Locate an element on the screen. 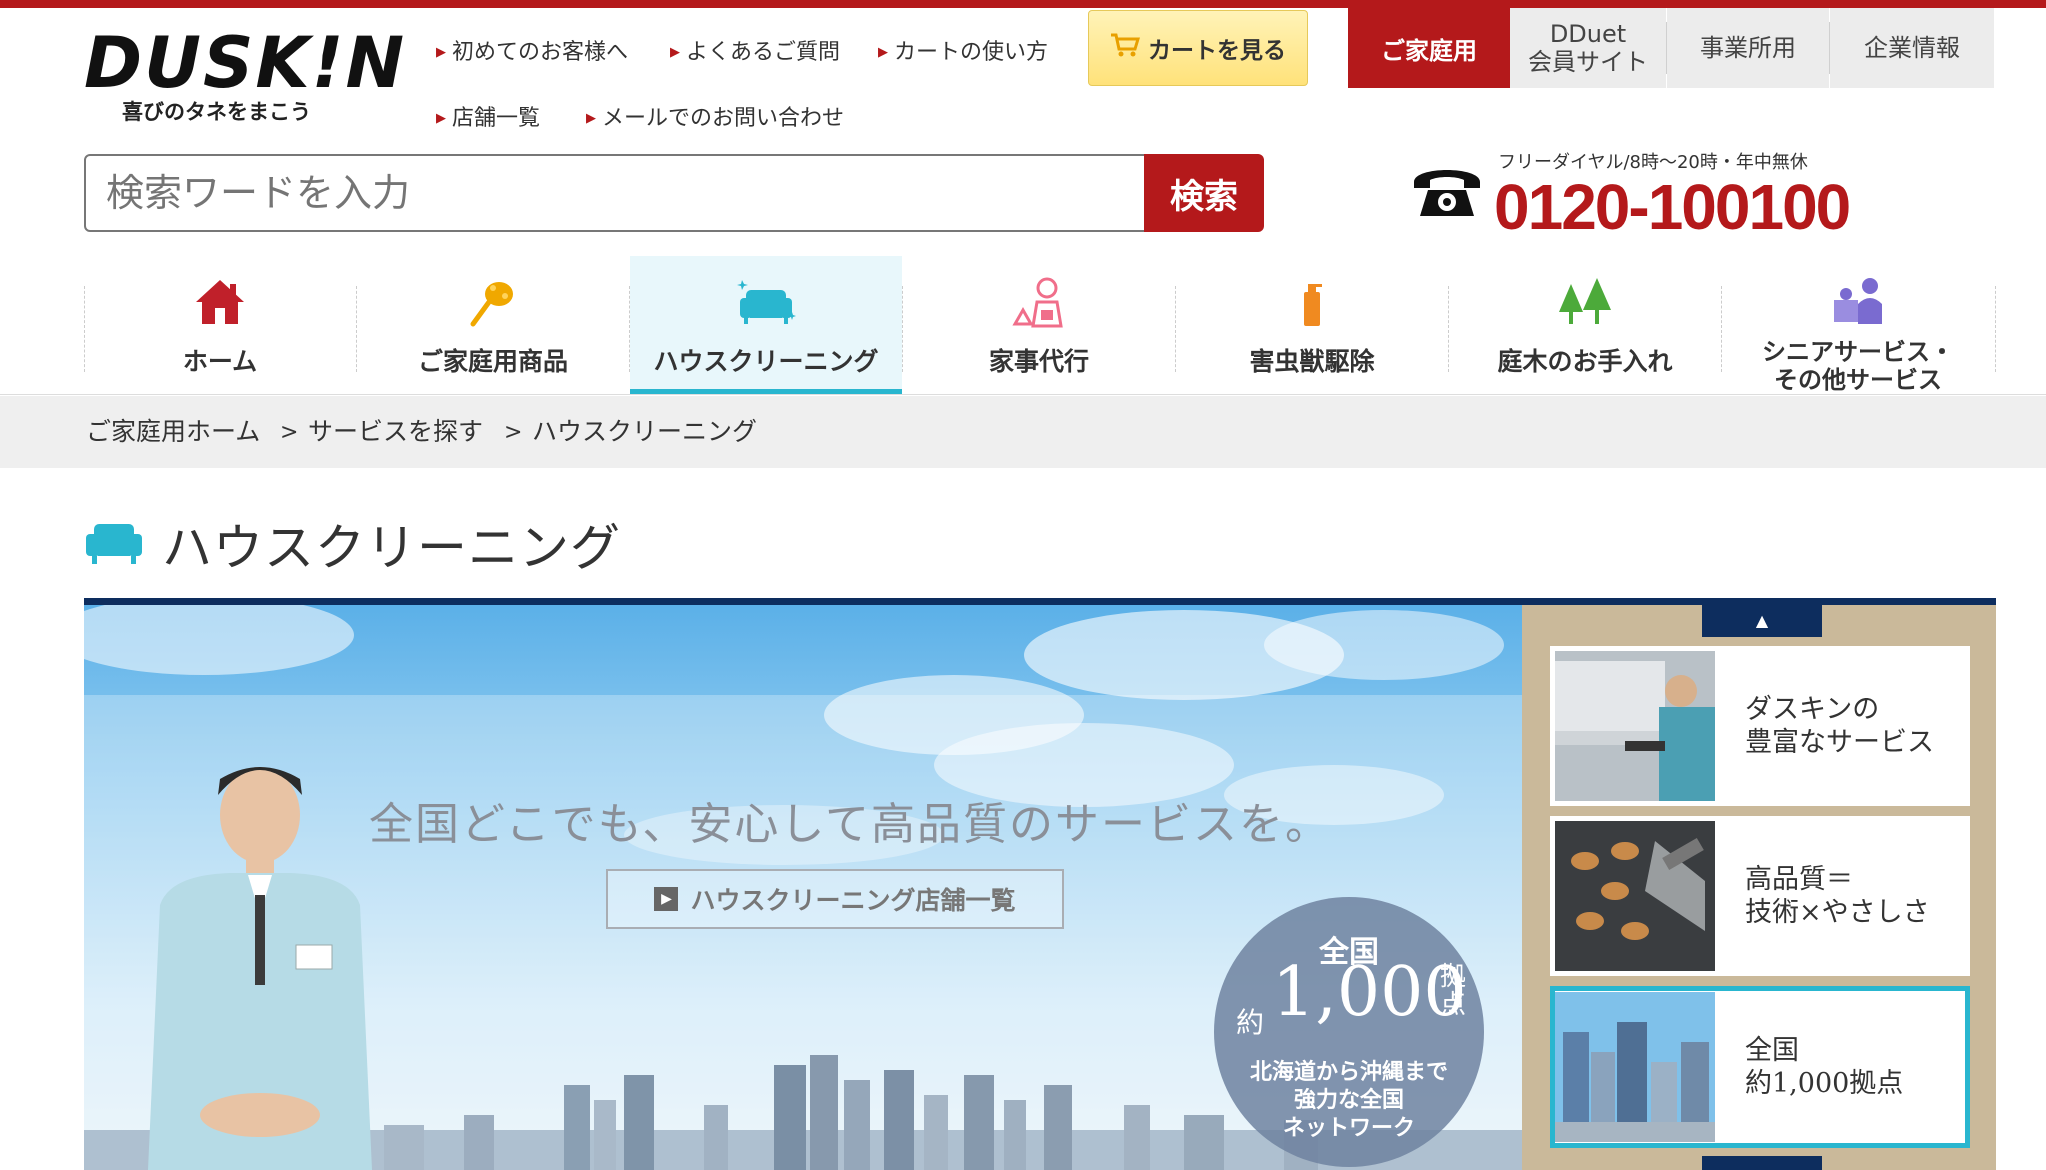 The width and height of the screenshot is (2046, 1170). link-first-time: ▶ 初めてのお客様へ is located at coordinates (532, 50).